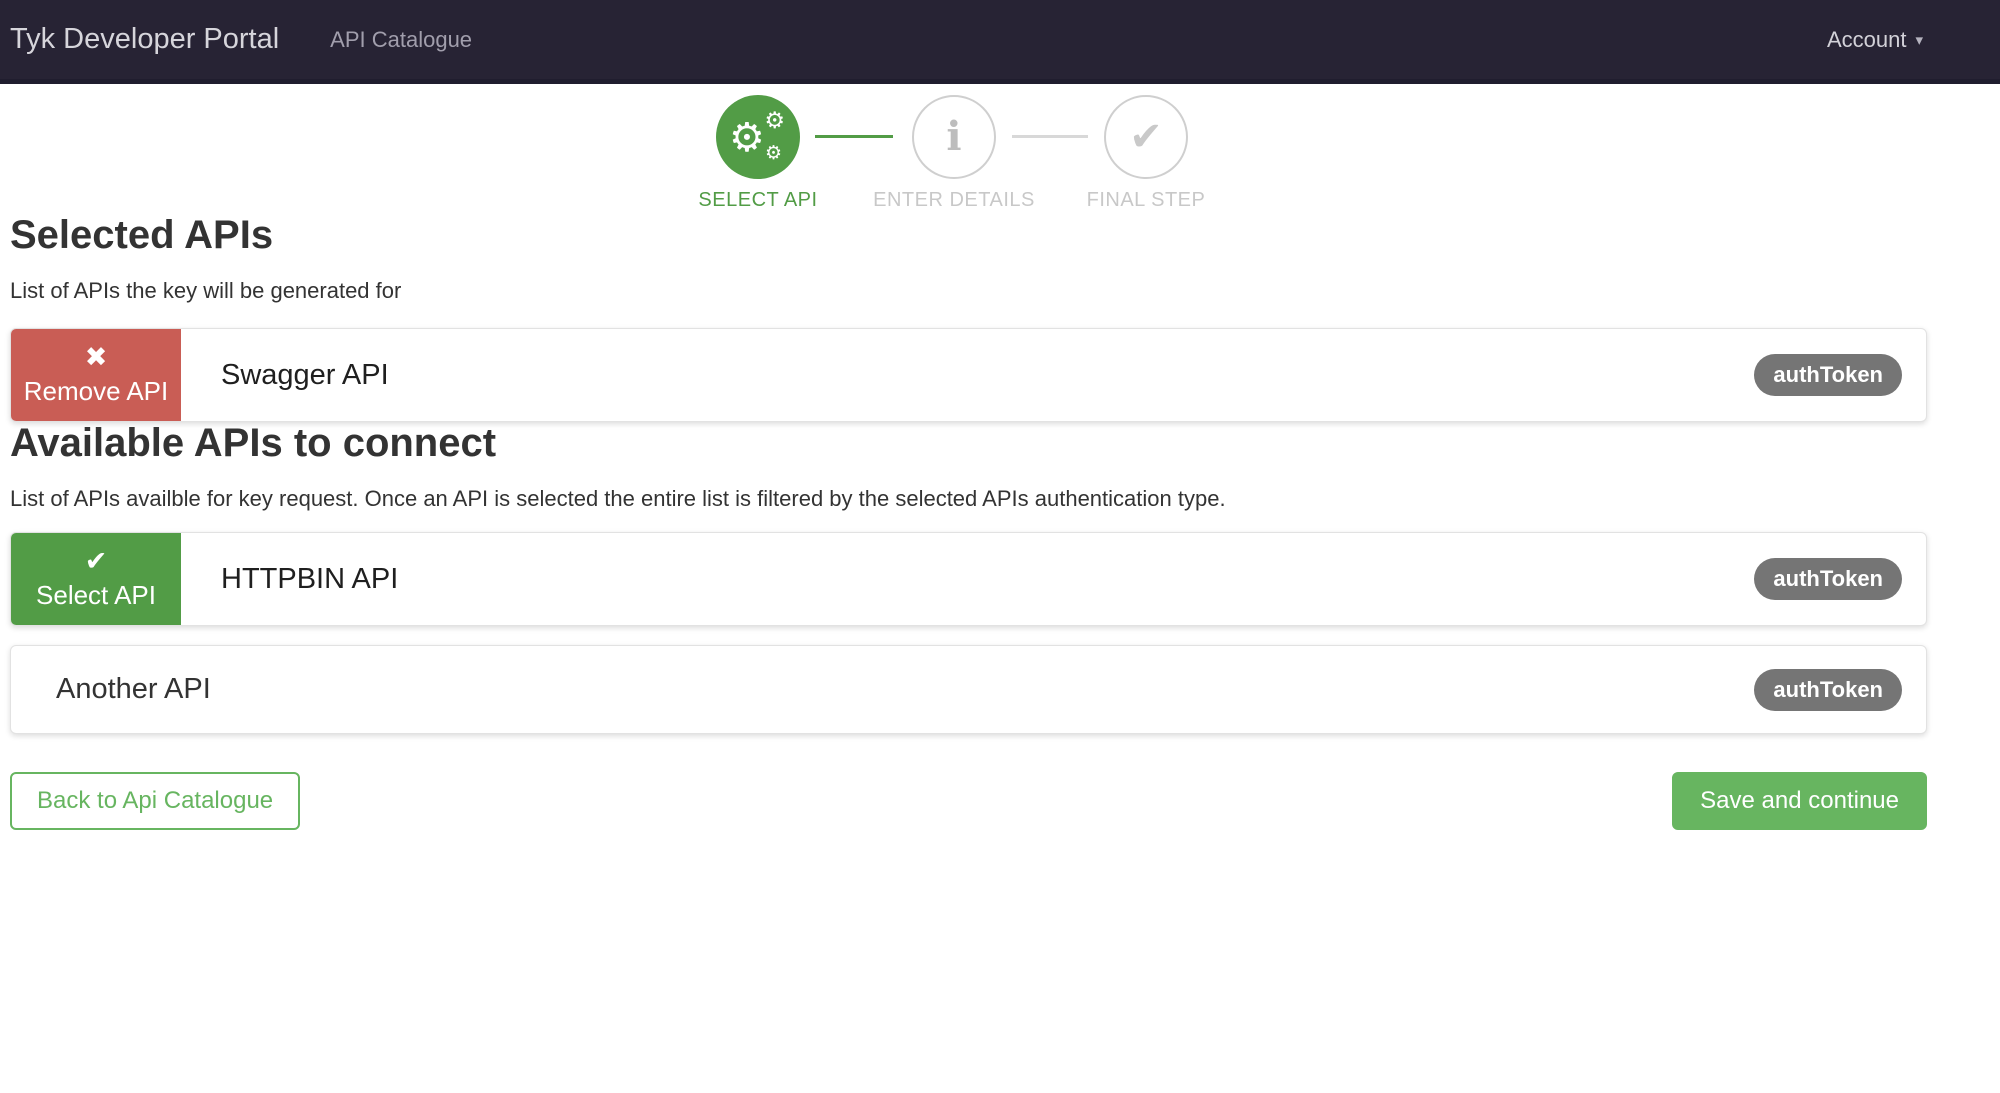 The width and height of the screenshot is (2000, 1093). I want to click on step-select-api: ⚙ ⚙ ⚙, so click(758, 137).